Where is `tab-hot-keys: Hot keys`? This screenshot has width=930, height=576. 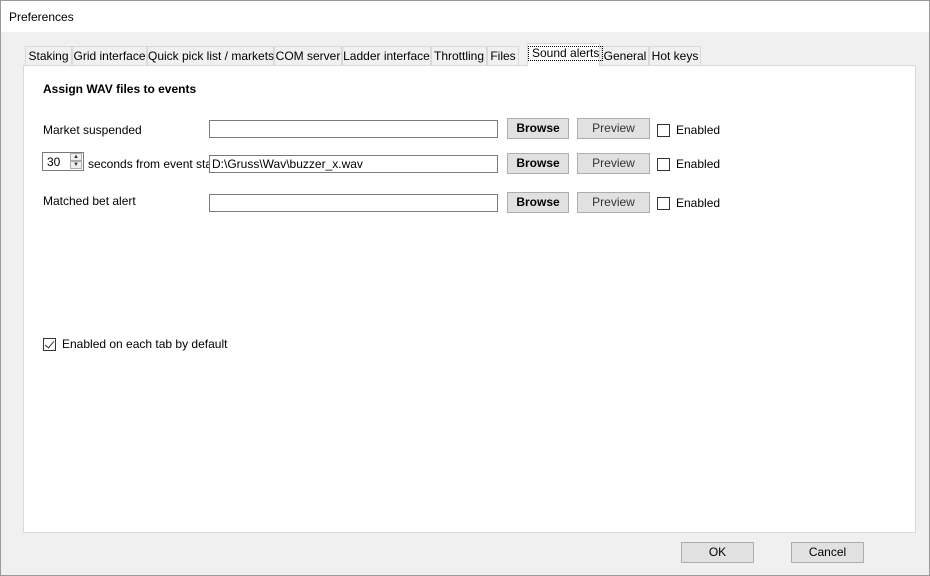 tab-hot-keys: Hot keys is located at coordinates (675, 55).